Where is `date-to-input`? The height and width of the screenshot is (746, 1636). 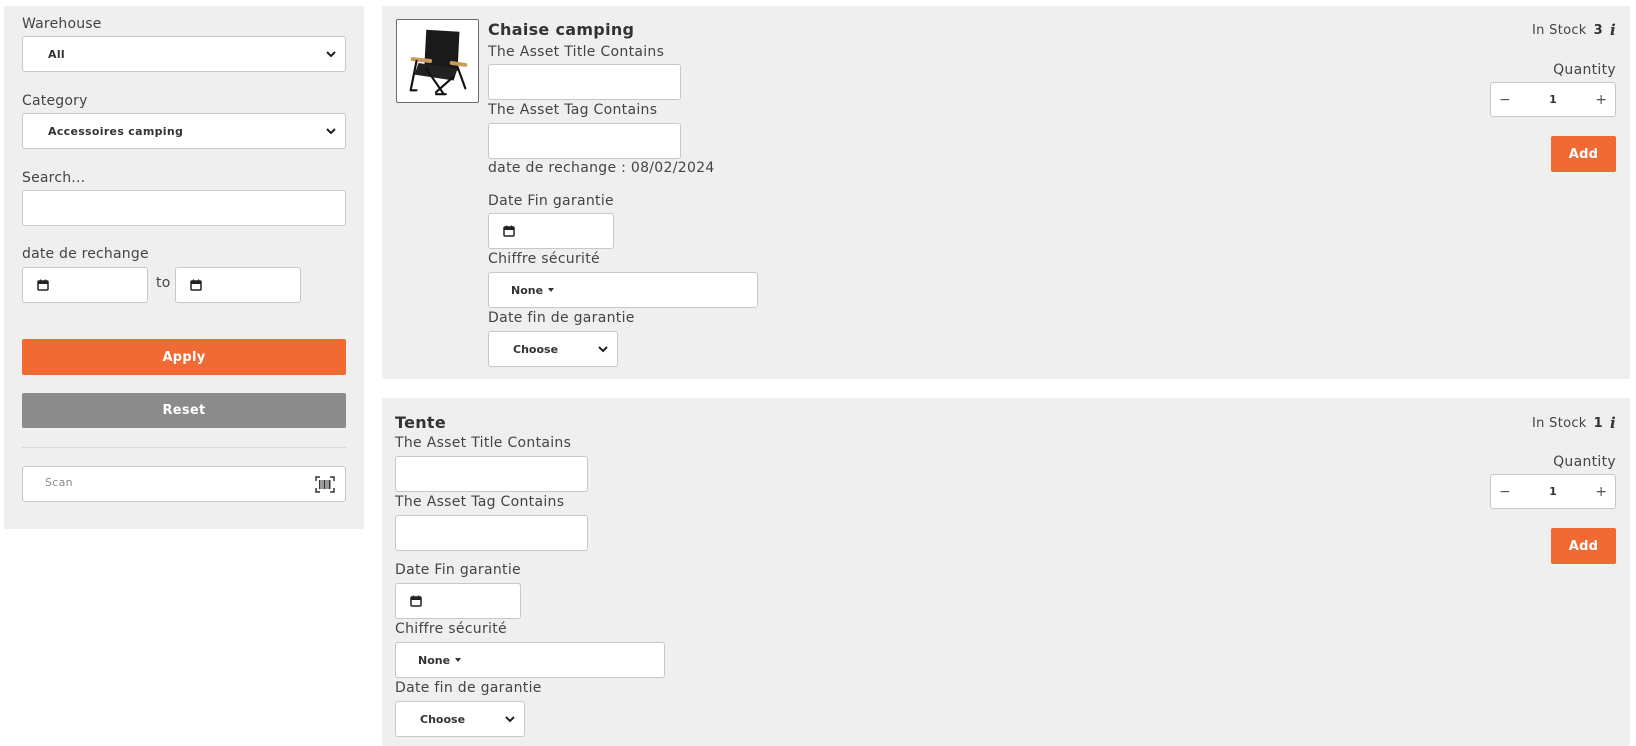 date-to-input is located at coordinates (238, 285).